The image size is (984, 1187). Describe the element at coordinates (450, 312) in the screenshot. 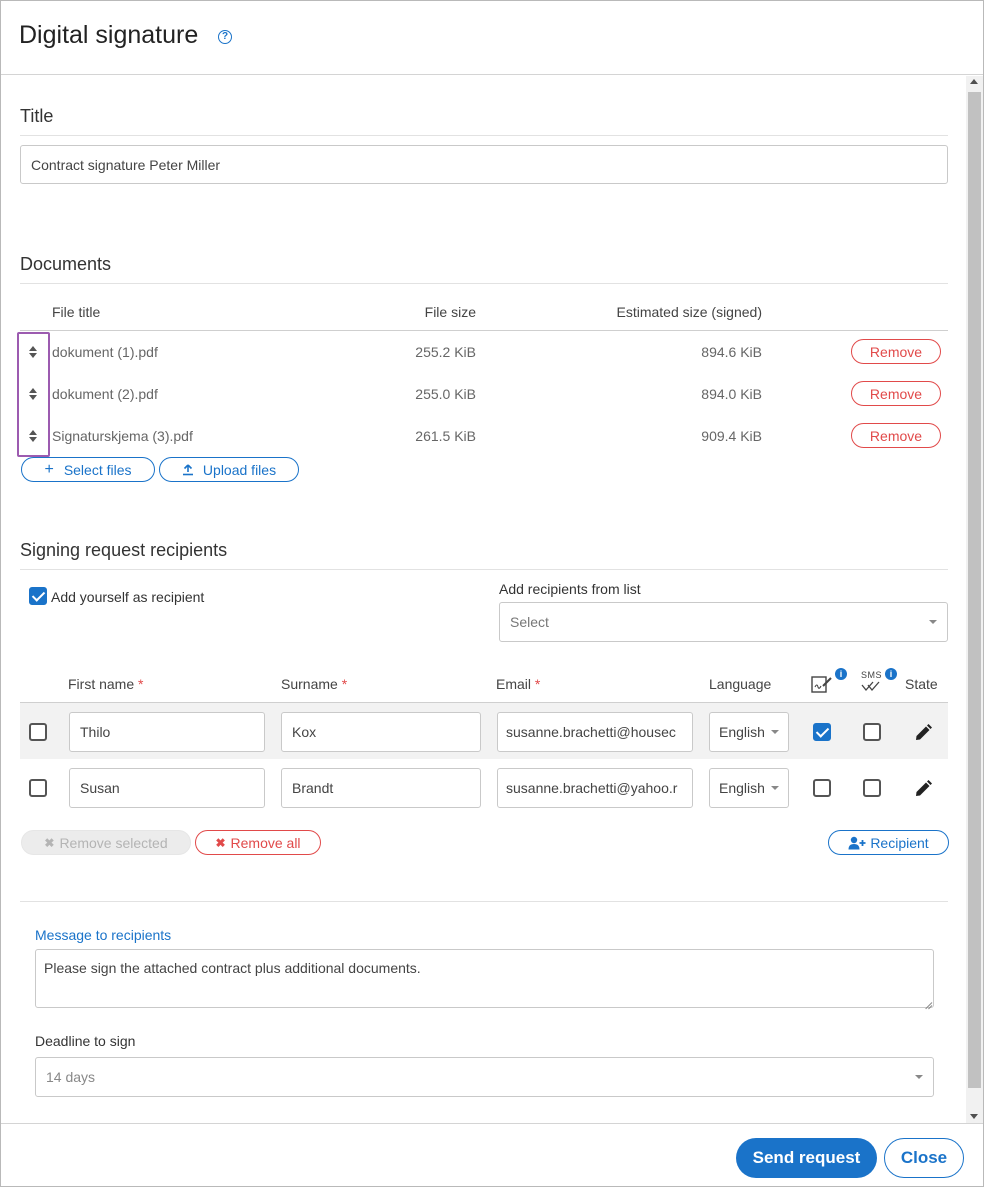

I see `column-file-size: File size` at that location.